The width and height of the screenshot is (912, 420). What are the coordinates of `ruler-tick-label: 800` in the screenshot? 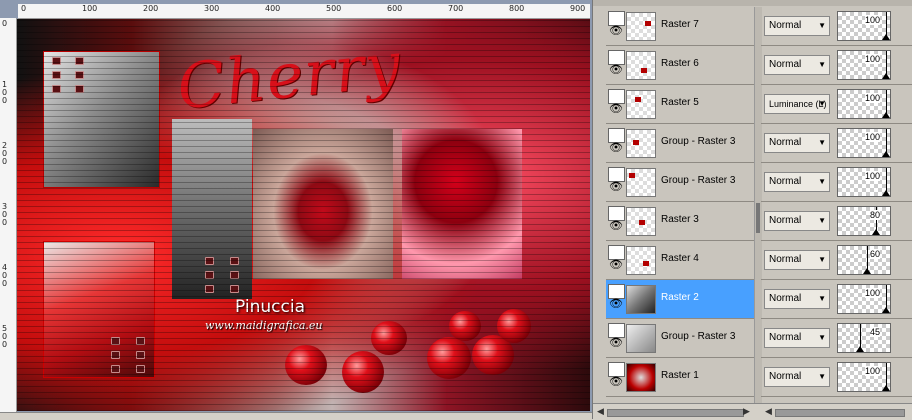 It's located at (517, 8).